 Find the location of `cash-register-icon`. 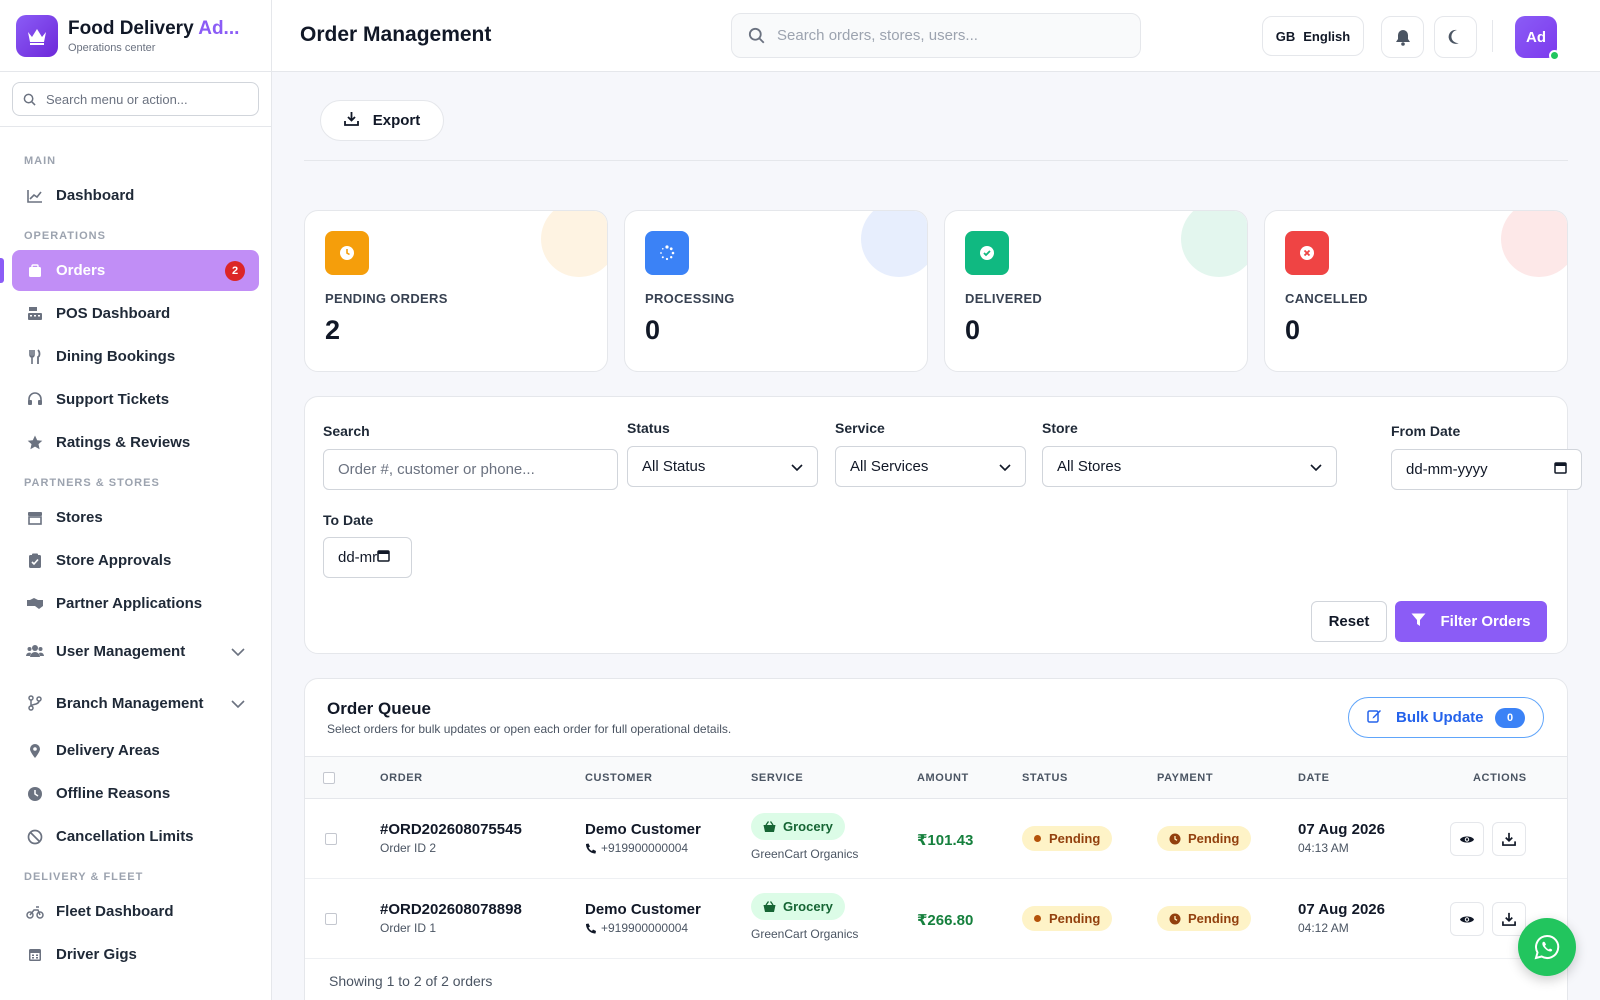

cash-register-icon is located at coordinates (35, 314).